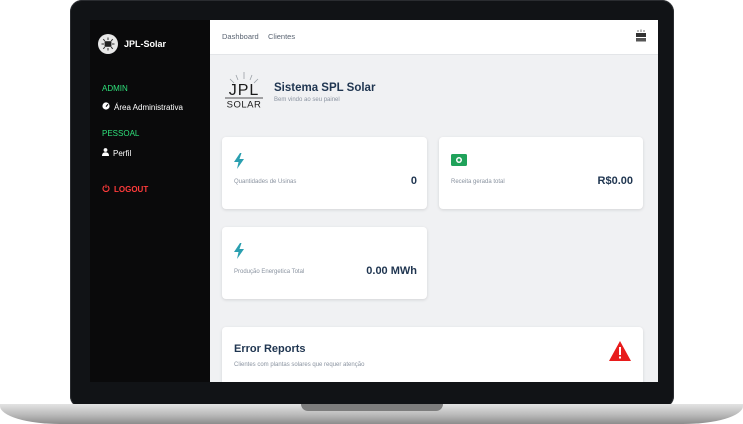 This screenshot has height=424, width=743. I want to click on user-icon, so click(105, 153).